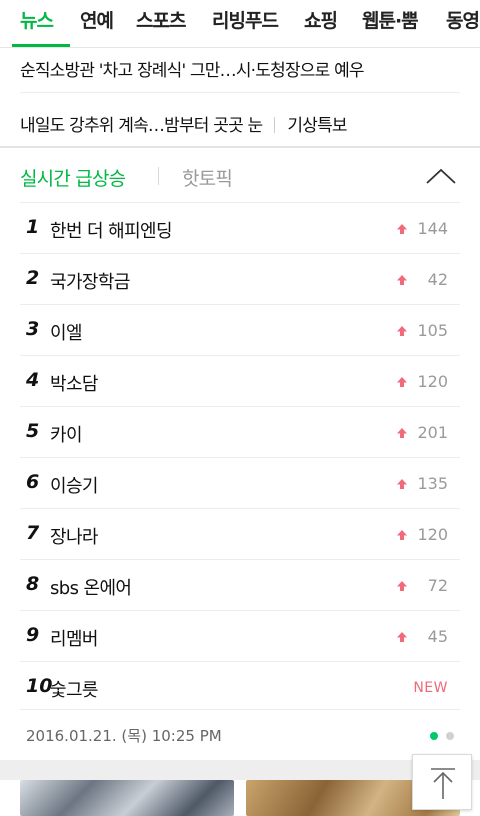 This screenshot has width=480, height=816. Describe the element at coordinates (161, 19) in the screenshot. I see `tab-sports: 스포츠` at that location.